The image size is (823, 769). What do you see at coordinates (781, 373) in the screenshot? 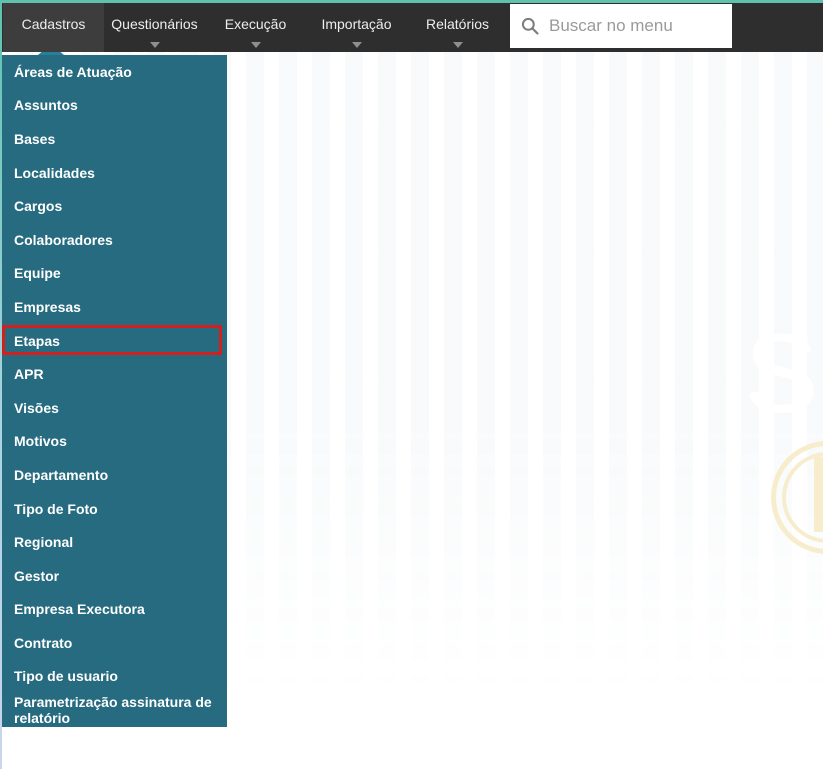
I see `logo-watermark-letter: S` at bounding box center [781, 373].